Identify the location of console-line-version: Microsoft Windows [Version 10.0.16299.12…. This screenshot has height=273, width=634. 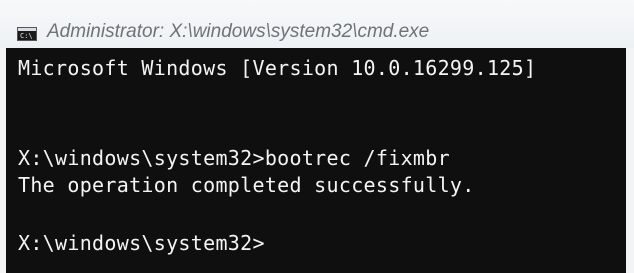
(277, 68).